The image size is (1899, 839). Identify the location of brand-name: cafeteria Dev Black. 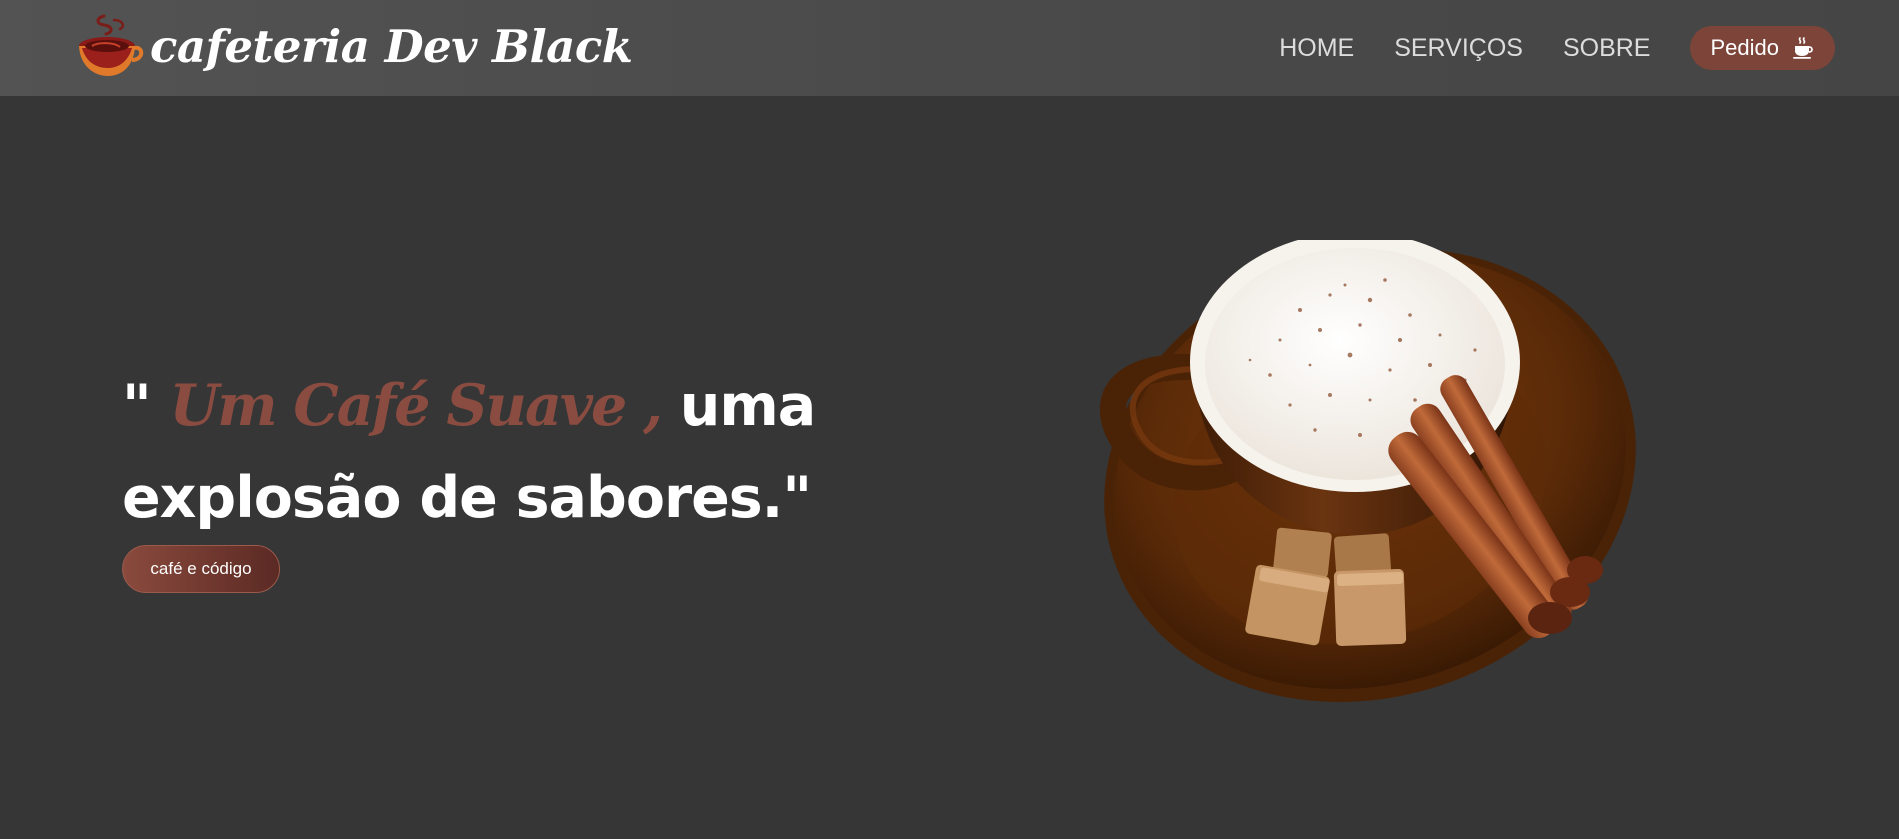
(391, 46).